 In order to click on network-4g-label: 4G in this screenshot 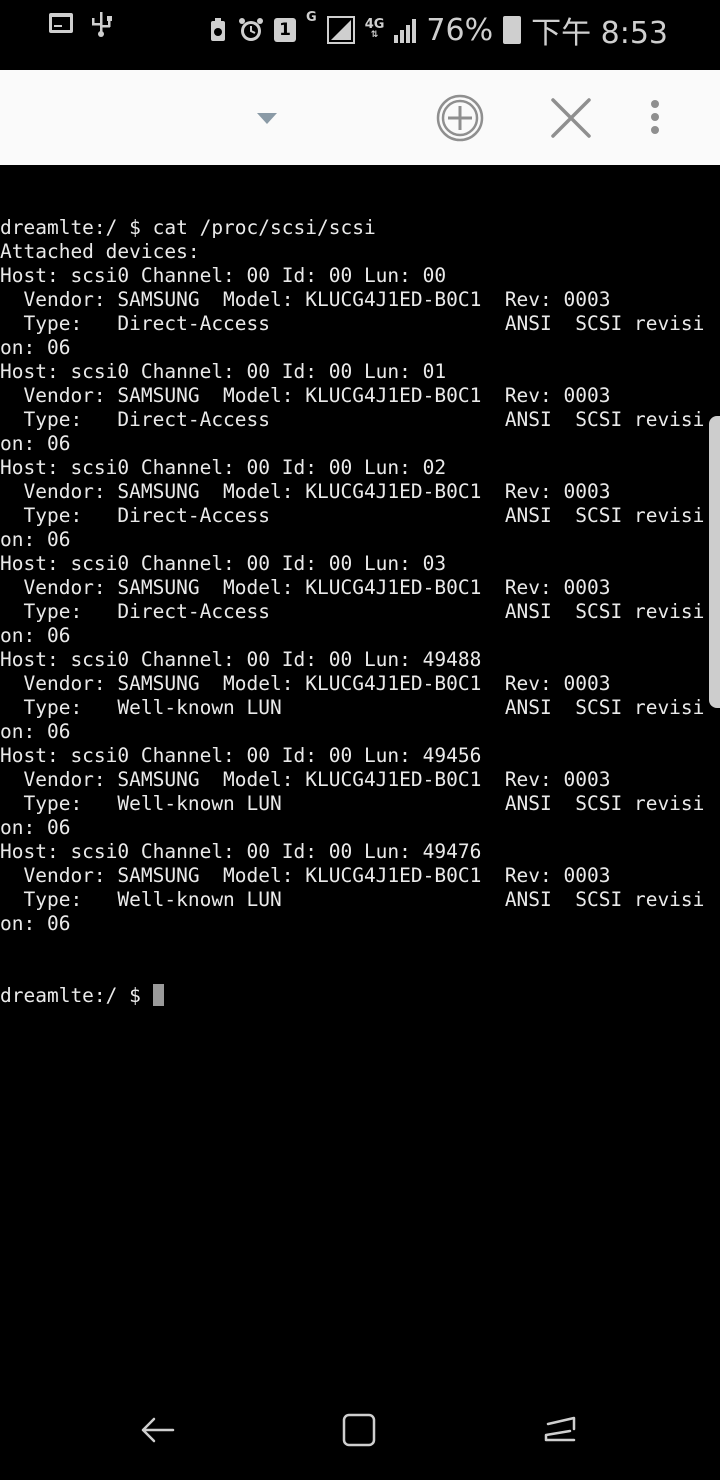, I will do `click(374, 24)`.